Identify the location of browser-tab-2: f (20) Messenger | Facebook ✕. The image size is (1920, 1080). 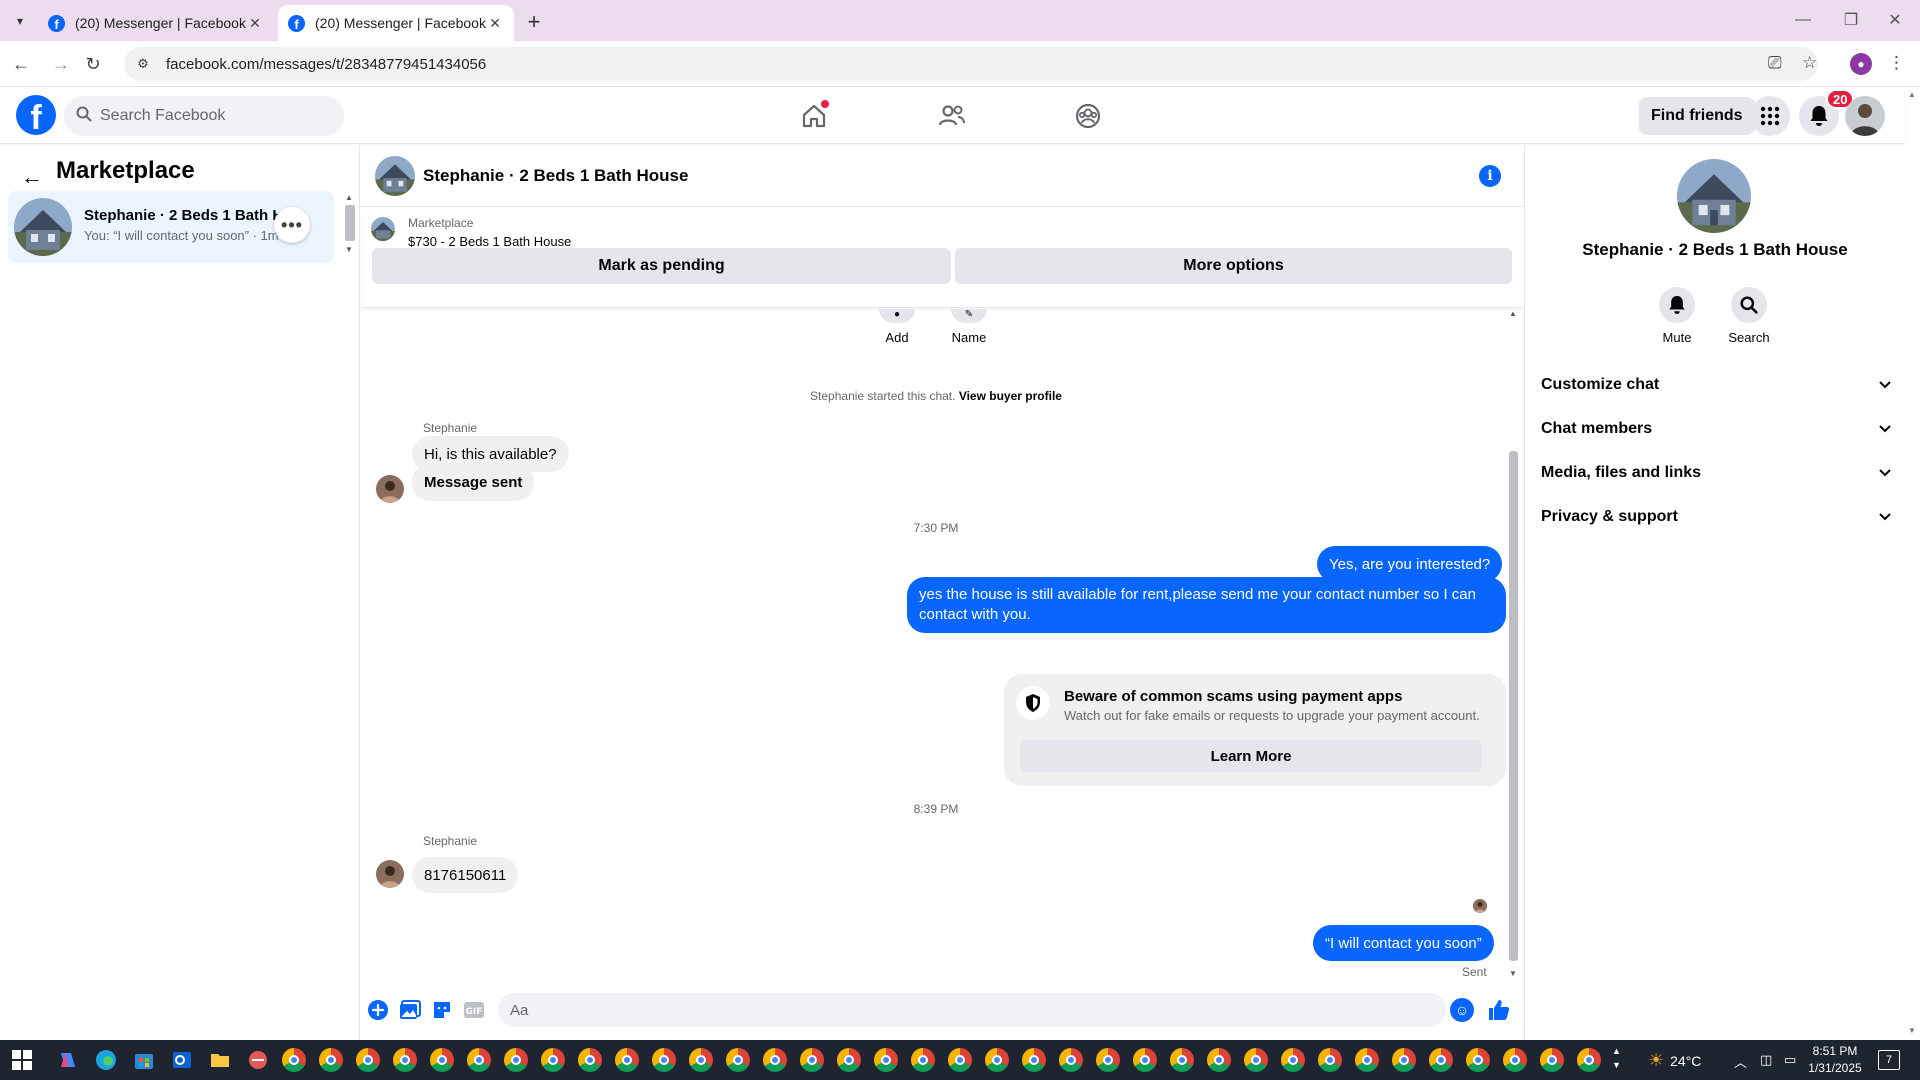
(396, 23).